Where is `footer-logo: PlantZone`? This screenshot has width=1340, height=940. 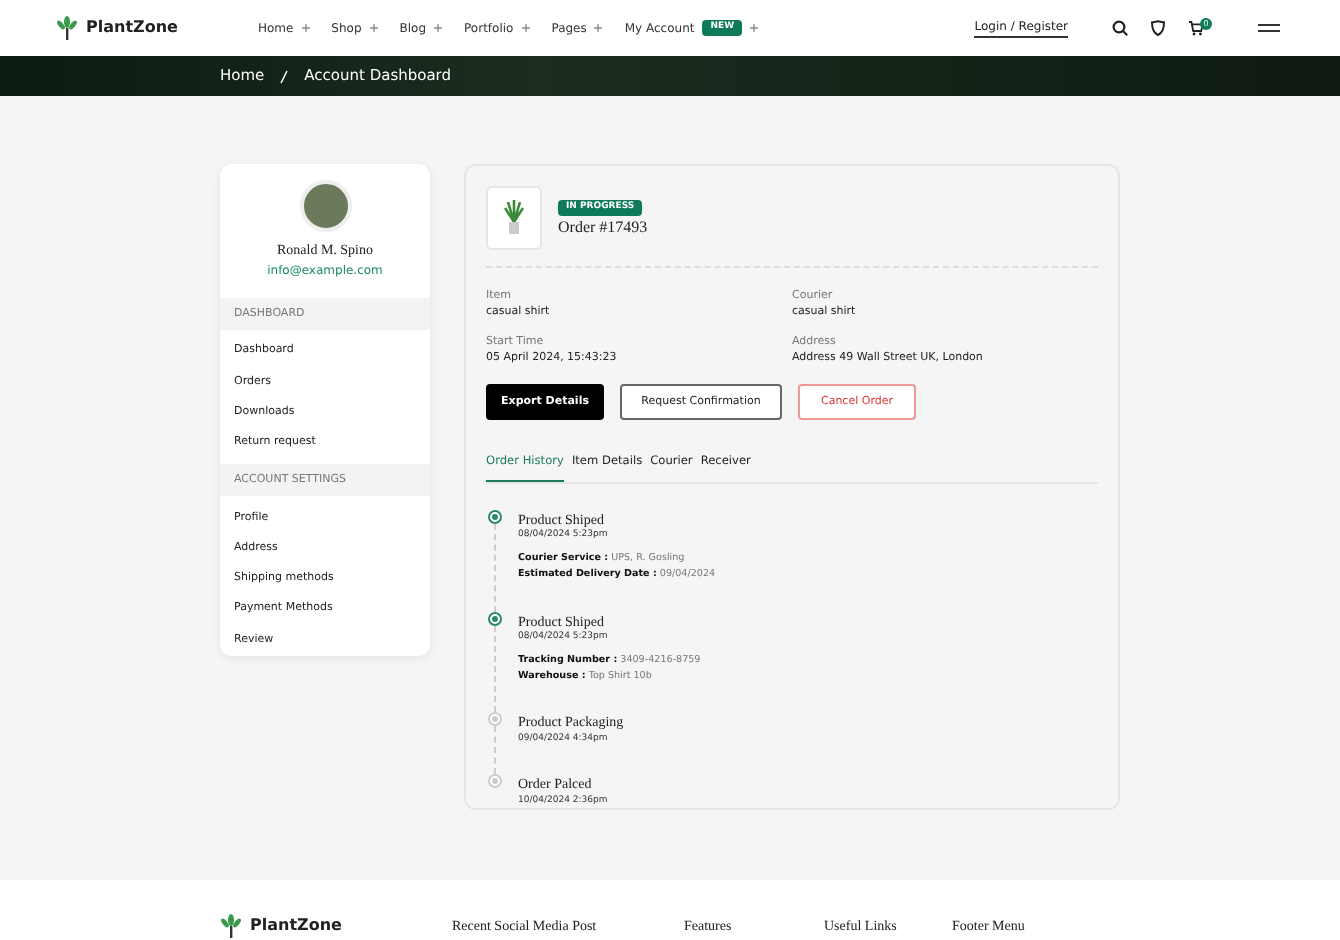
footer-logo: PlantZone is located at coordinates (296, 926).